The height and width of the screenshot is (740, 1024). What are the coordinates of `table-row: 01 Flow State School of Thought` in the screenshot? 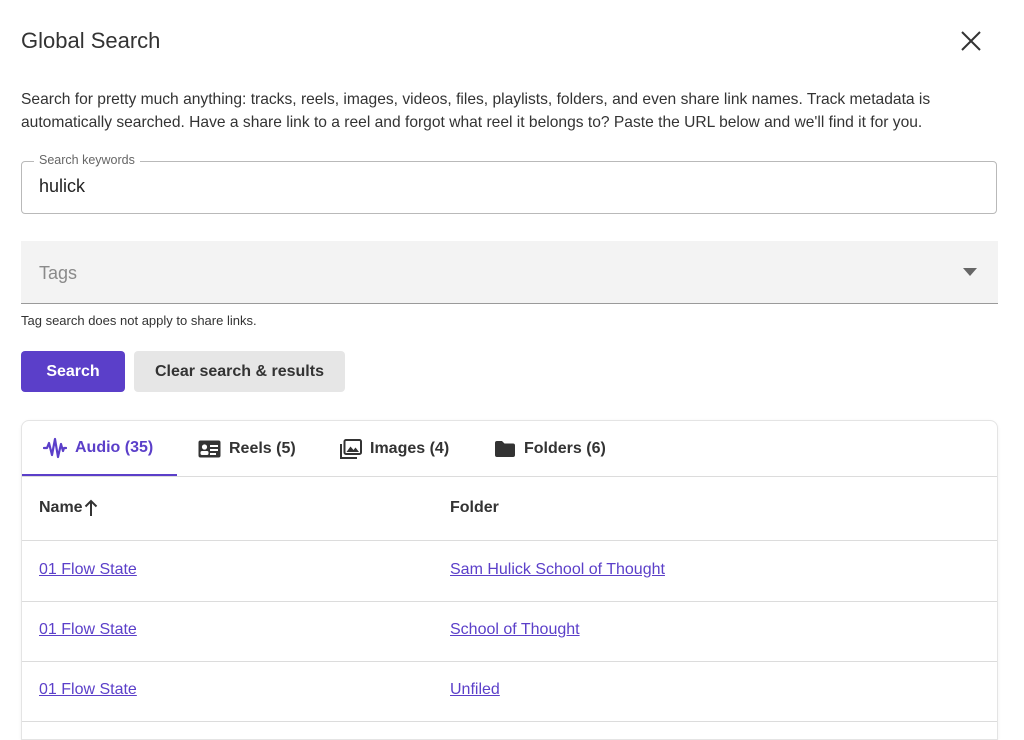 It's located at (509, 631).